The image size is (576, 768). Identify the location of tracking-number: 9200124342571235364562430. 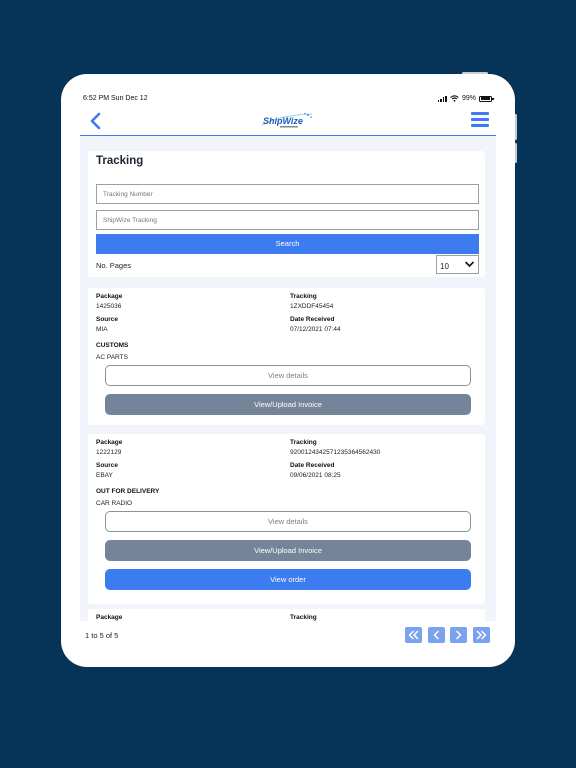
(335, 452).